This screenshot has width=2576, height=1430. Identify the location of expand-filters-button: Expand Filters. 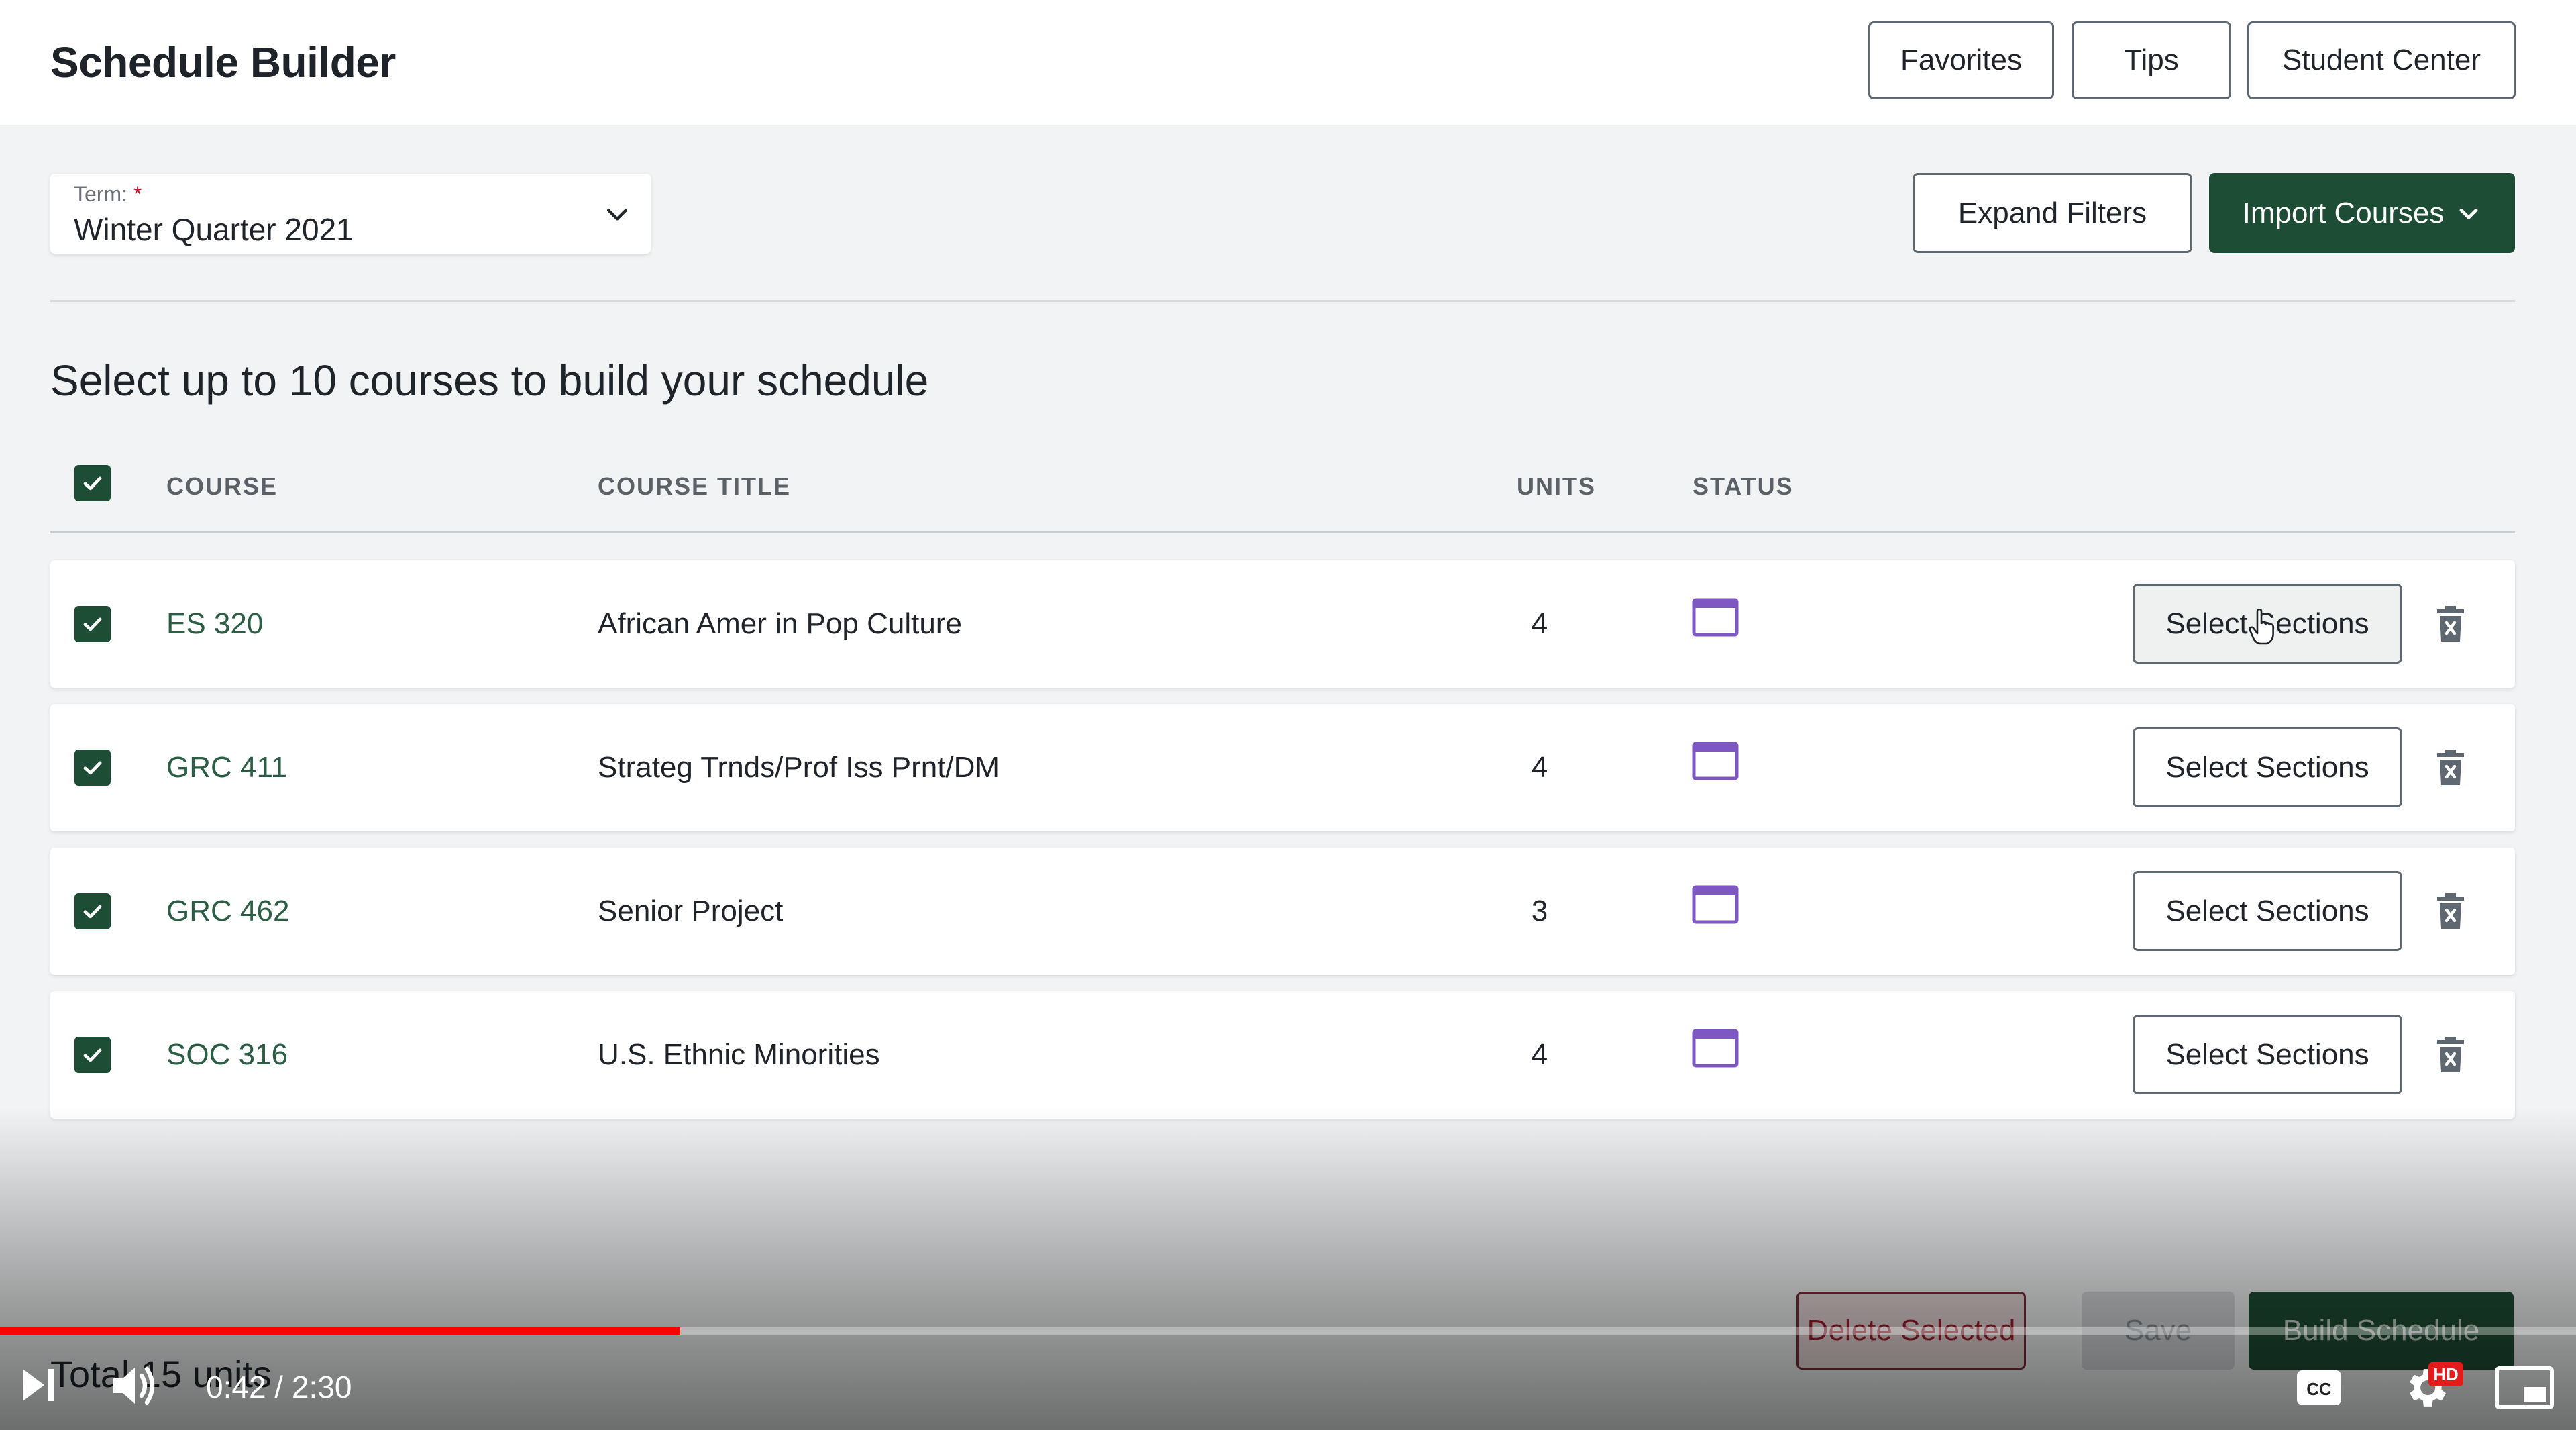
(2052, 213).